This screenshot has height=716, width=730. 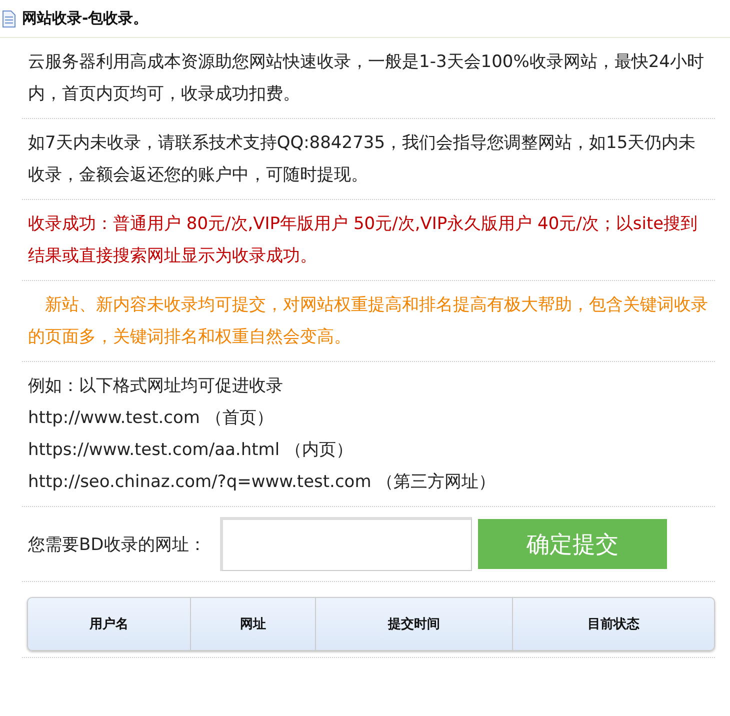 What do you see at coordinates (363, 240) in the screenshot?
I see `notice-text: 收录成功：普通用户 80元/次,VIP年版用户 50元/次,VIP永久版用户 40元/次；以site搜到结果或直接搜索网址显示为收录成功。` at bounding box center [363, 240].